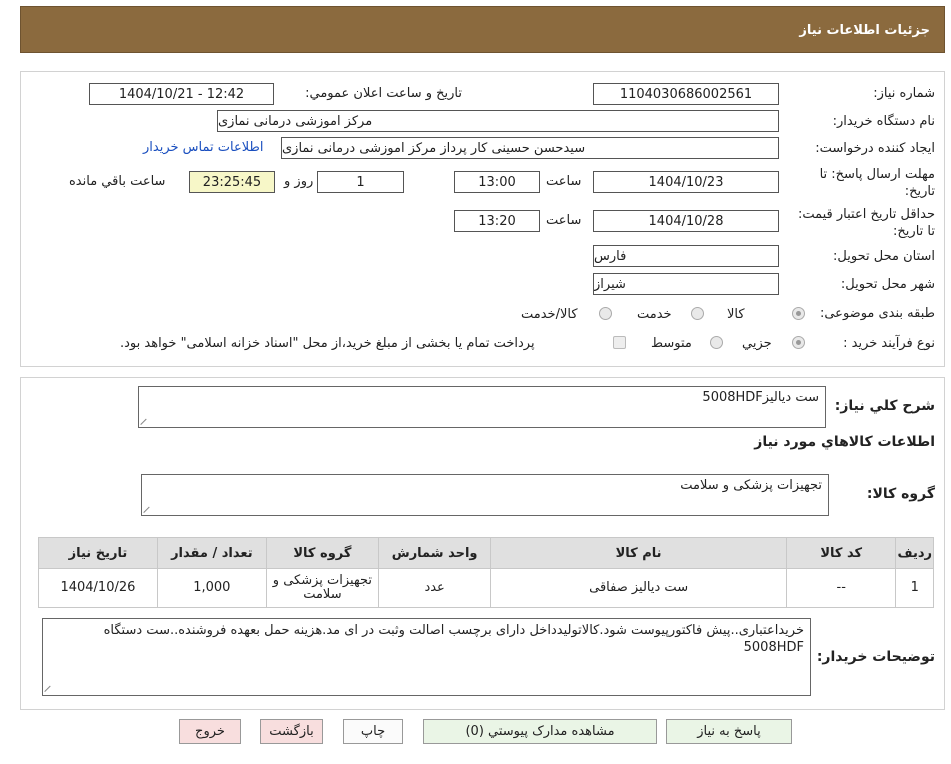  What do you see at coordinates (383, 93) in the screenshot?
I see `announce-date-label: تاريخ و ساعت اعلان عمومي:` at bounding box center [383, 93].